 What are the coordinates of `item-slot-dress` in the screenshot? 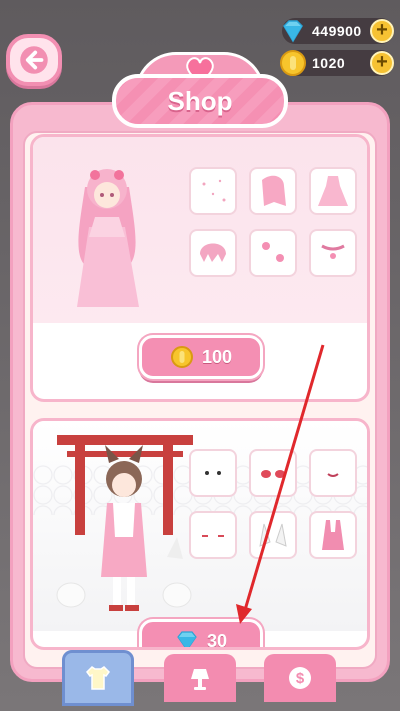 It's located at (333, 191).